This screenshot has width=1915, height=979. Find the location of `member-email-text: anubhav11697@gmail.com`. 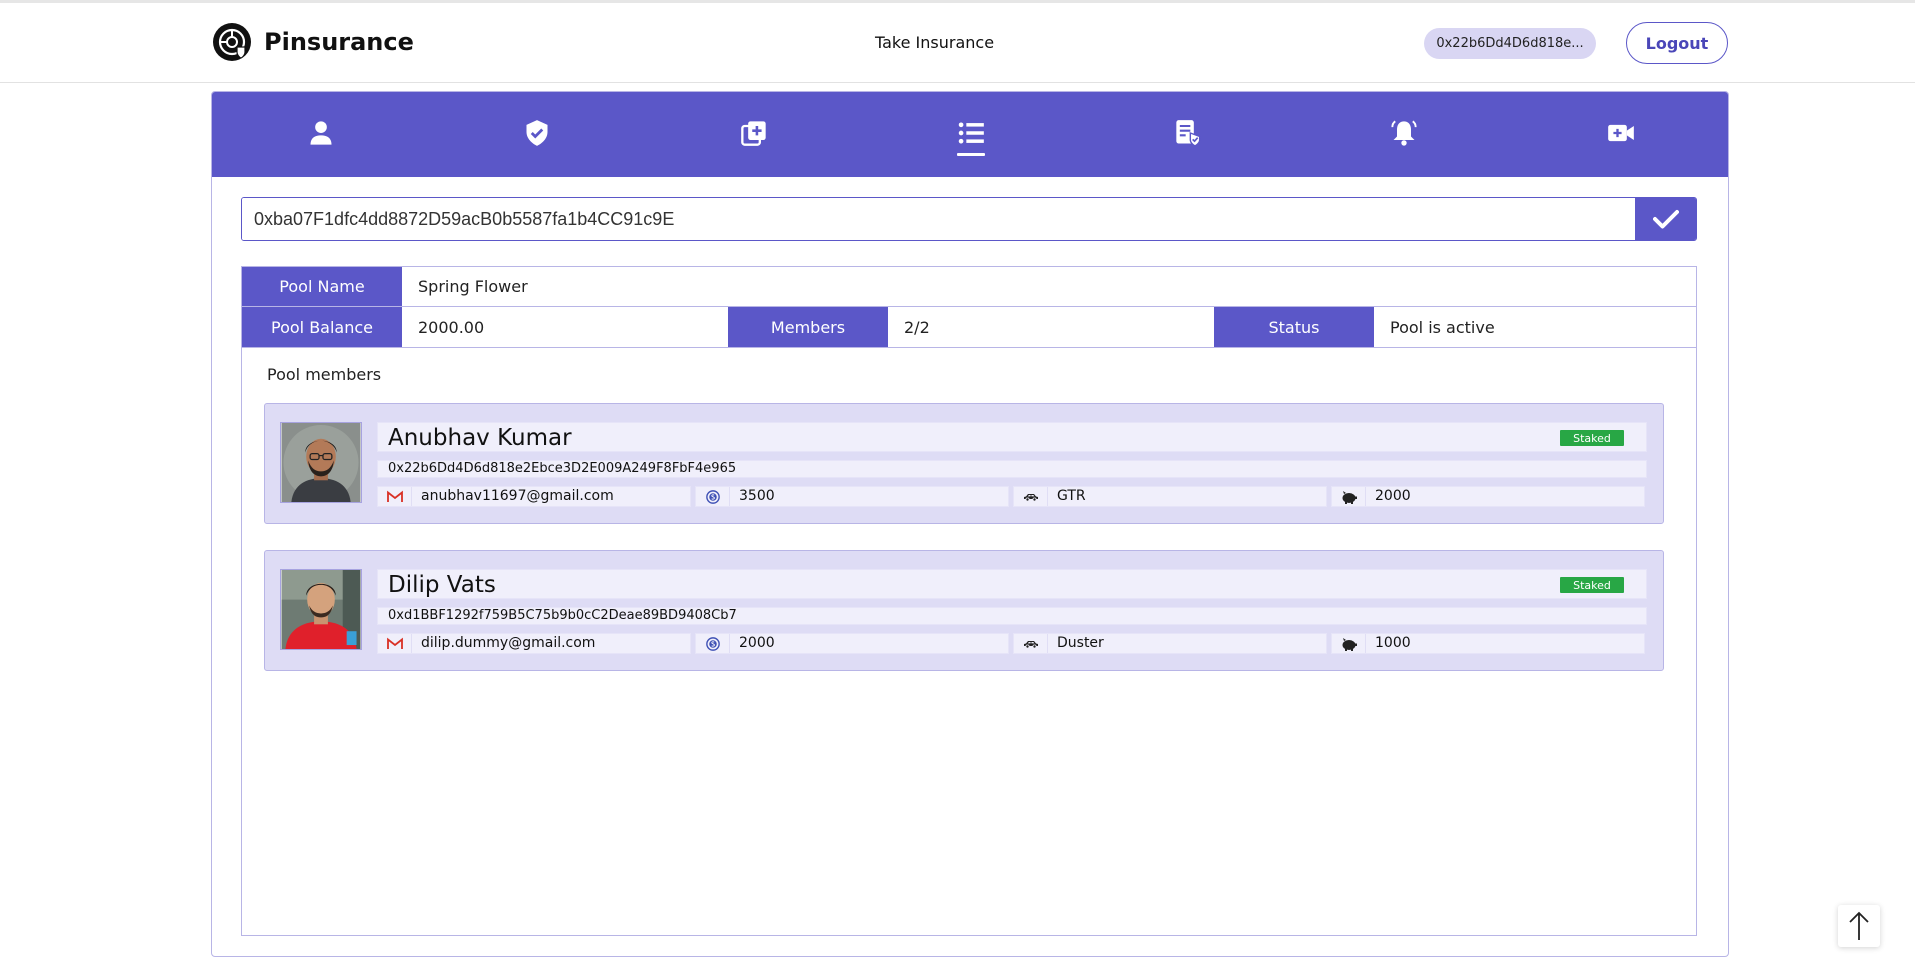

member-email-text: anubhav11697@gmail.com is located at coordinates (517, 496).